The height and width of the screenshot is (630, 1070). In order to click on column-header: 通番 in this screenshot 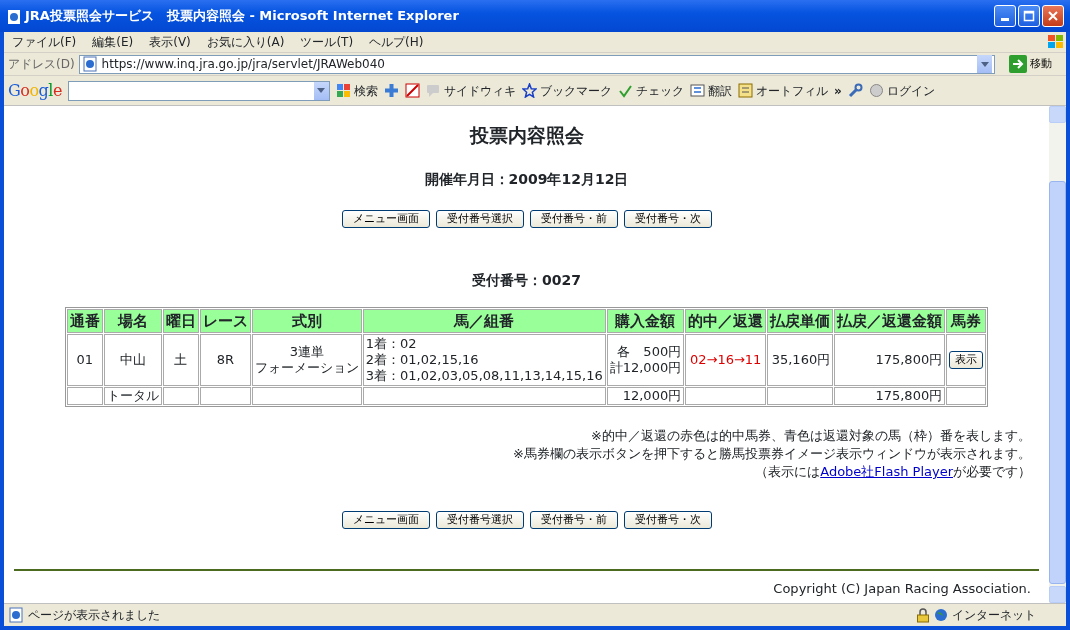, I will do `click(84, 321)`.